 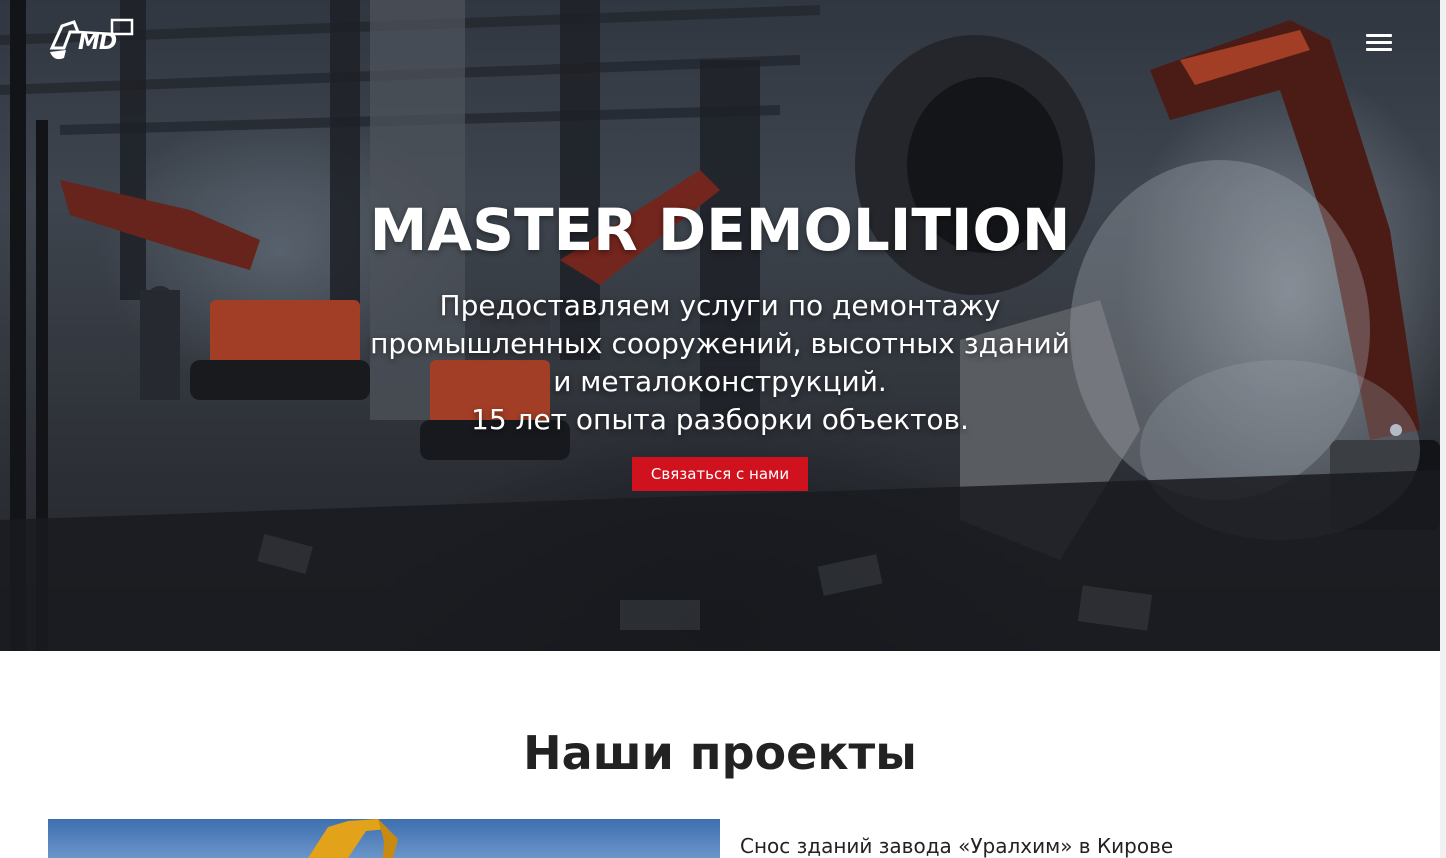 What do you see at coordinates (720, 753) in the screenshot?
I see `projects-section-title: Наши проекты` at bounding box center [720, 753].